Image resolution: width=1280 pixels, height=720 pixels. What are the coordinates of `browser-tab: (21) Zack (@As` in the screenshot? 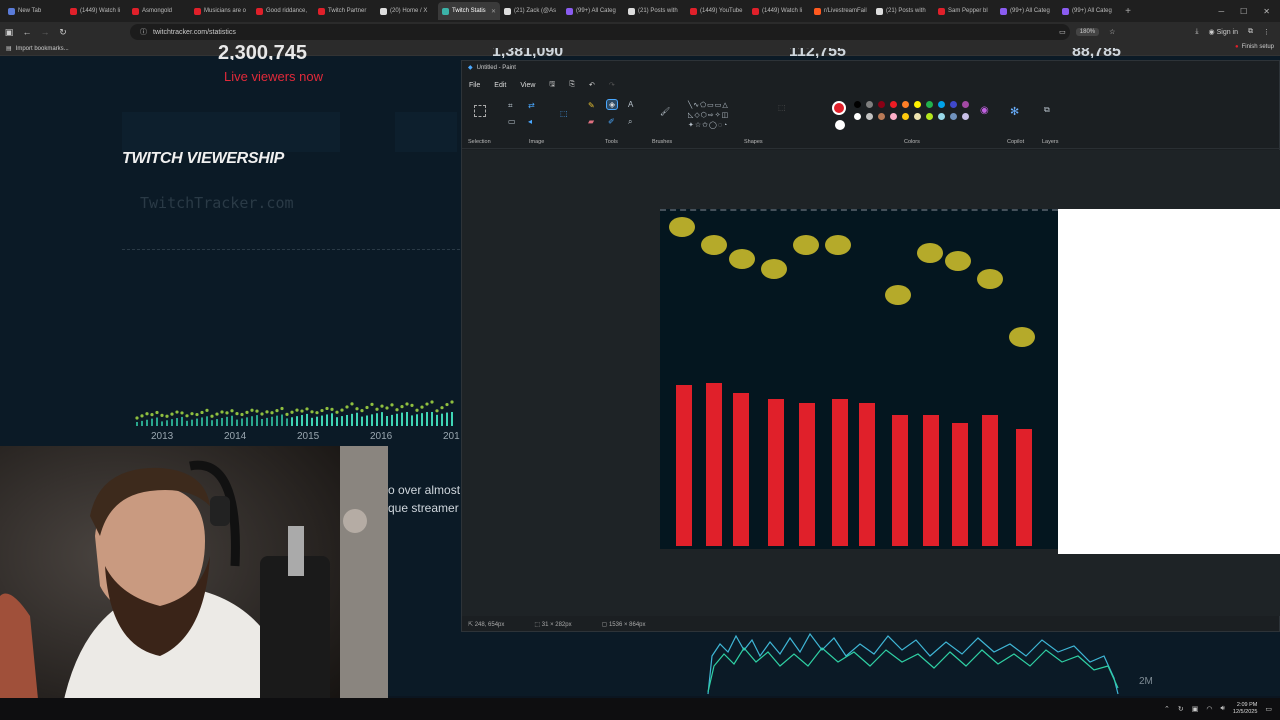 It's located at (531, 11).